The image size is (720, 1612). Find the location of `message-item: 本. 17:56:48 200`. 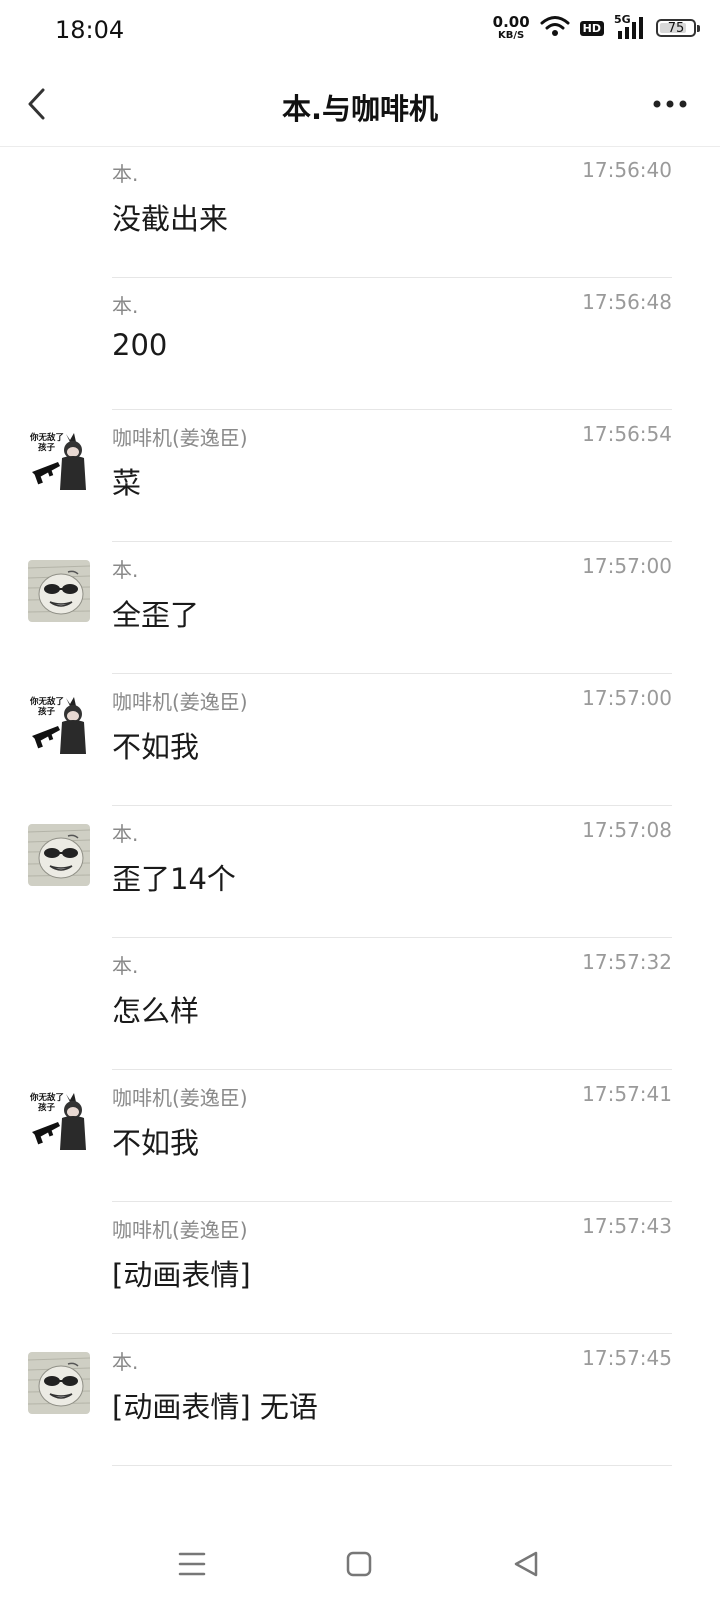

message-item: 本. 17:56:48 200 is located at coordinates (360, 344).